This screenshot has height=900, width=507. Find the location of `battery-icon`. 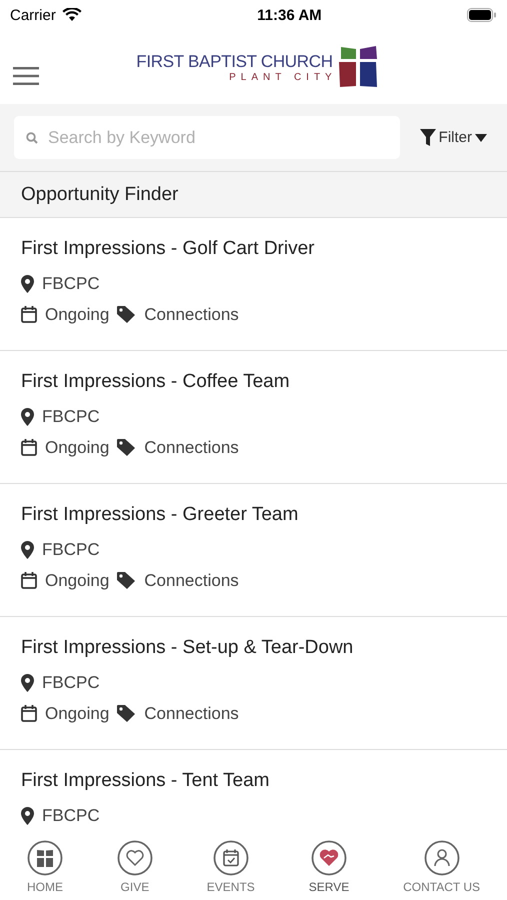

battery-icon is located at coordinates (481, 15).